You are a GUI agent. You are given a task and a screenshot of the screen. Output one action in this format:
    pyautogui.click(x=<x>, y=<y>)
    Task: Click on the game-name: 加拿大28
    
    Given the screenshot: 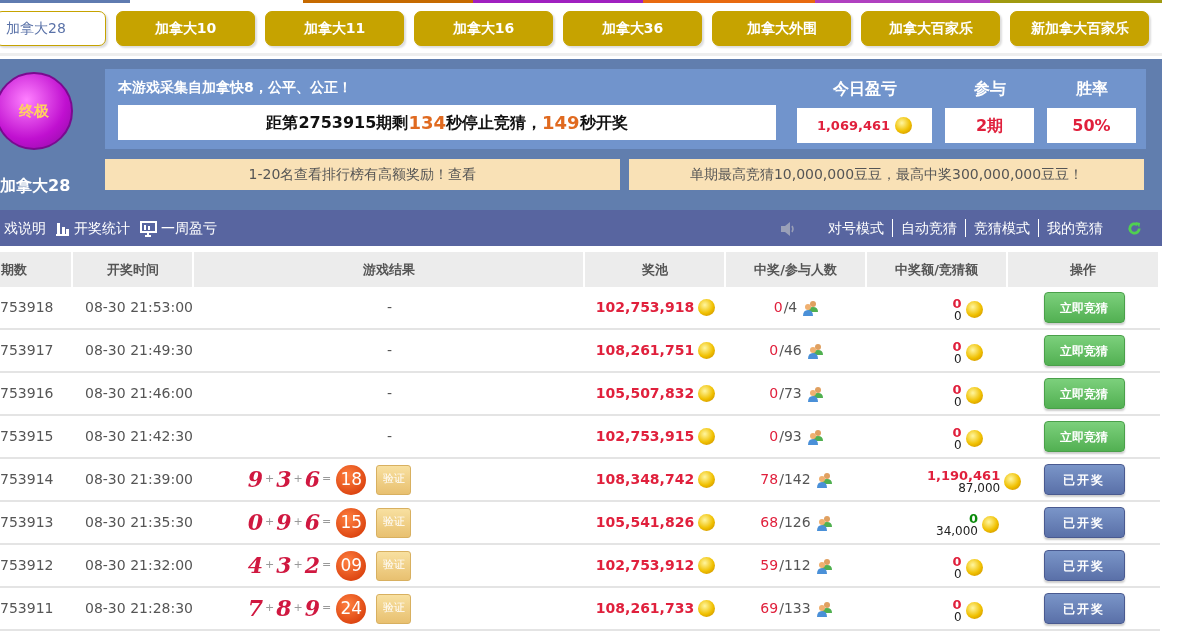 What is the action you would take?
    pyautogui.click(x=35, y=186)
    